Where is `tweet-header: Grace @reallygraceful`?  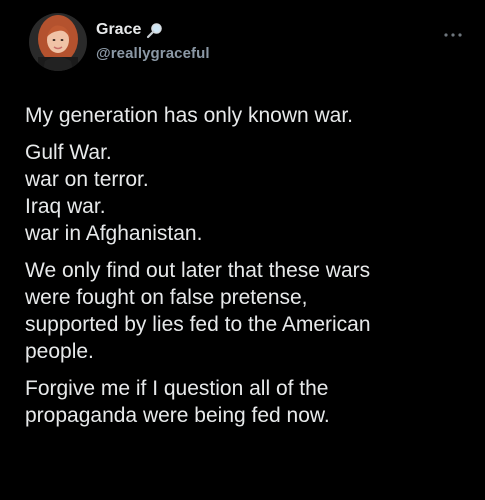 tweet-header: Grace @reallygraceful is located at coordinates (153, 42).